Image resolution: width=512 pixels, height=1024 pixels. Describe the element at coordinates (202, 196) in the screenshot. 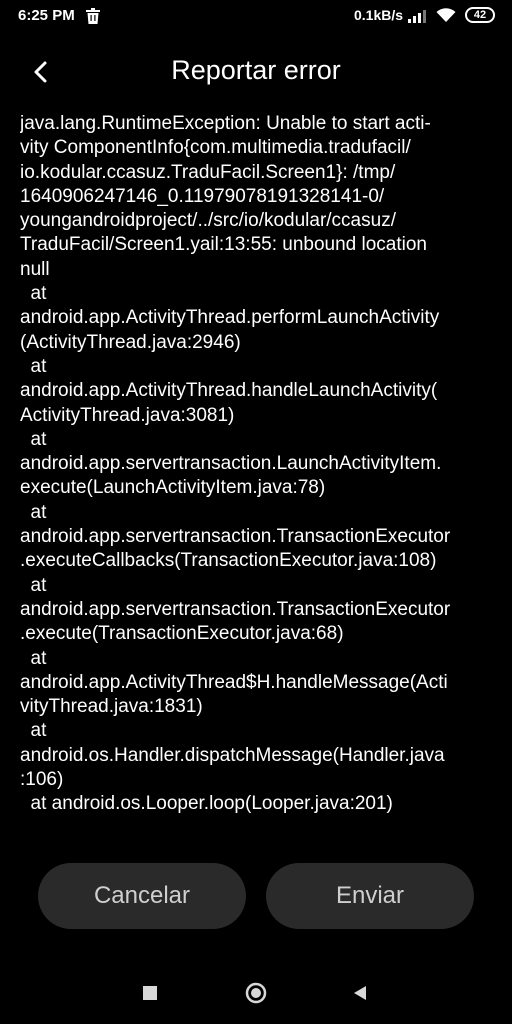

I see `error-line: 1640906247146_0.11979078191328141-0/` at that location.